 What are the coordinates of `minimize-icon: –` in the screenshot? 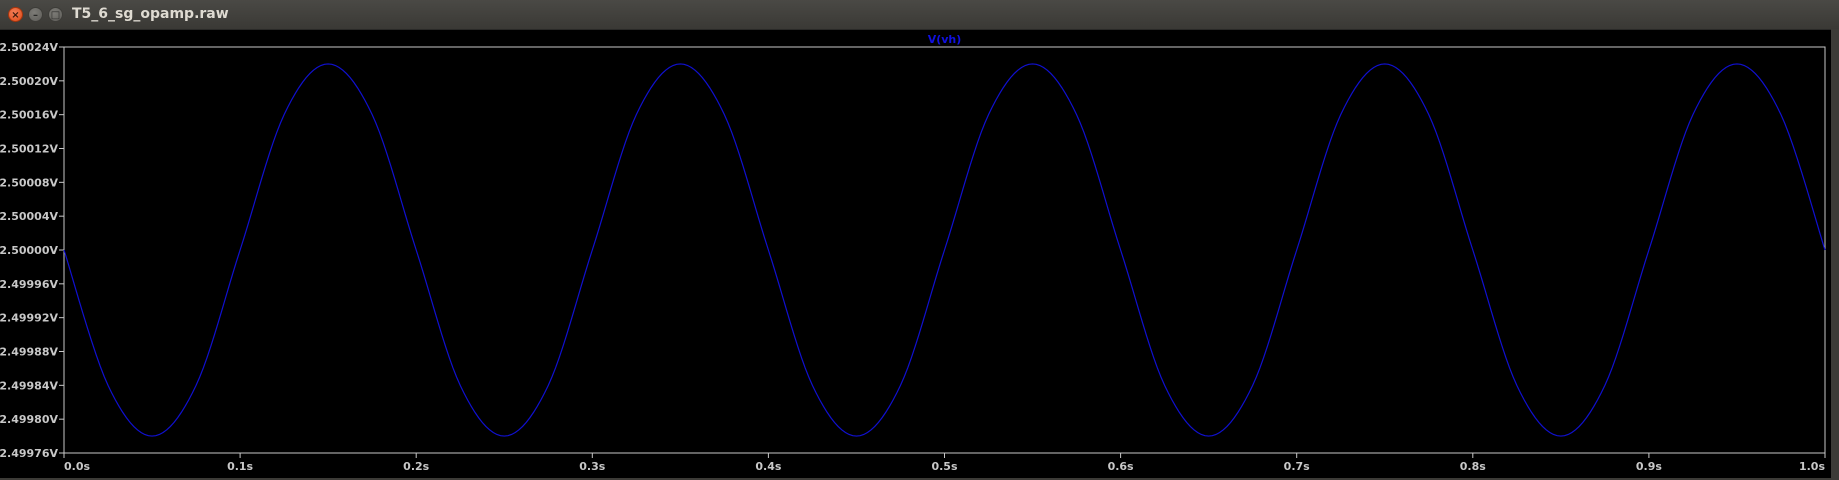 It's located at (35, 14).